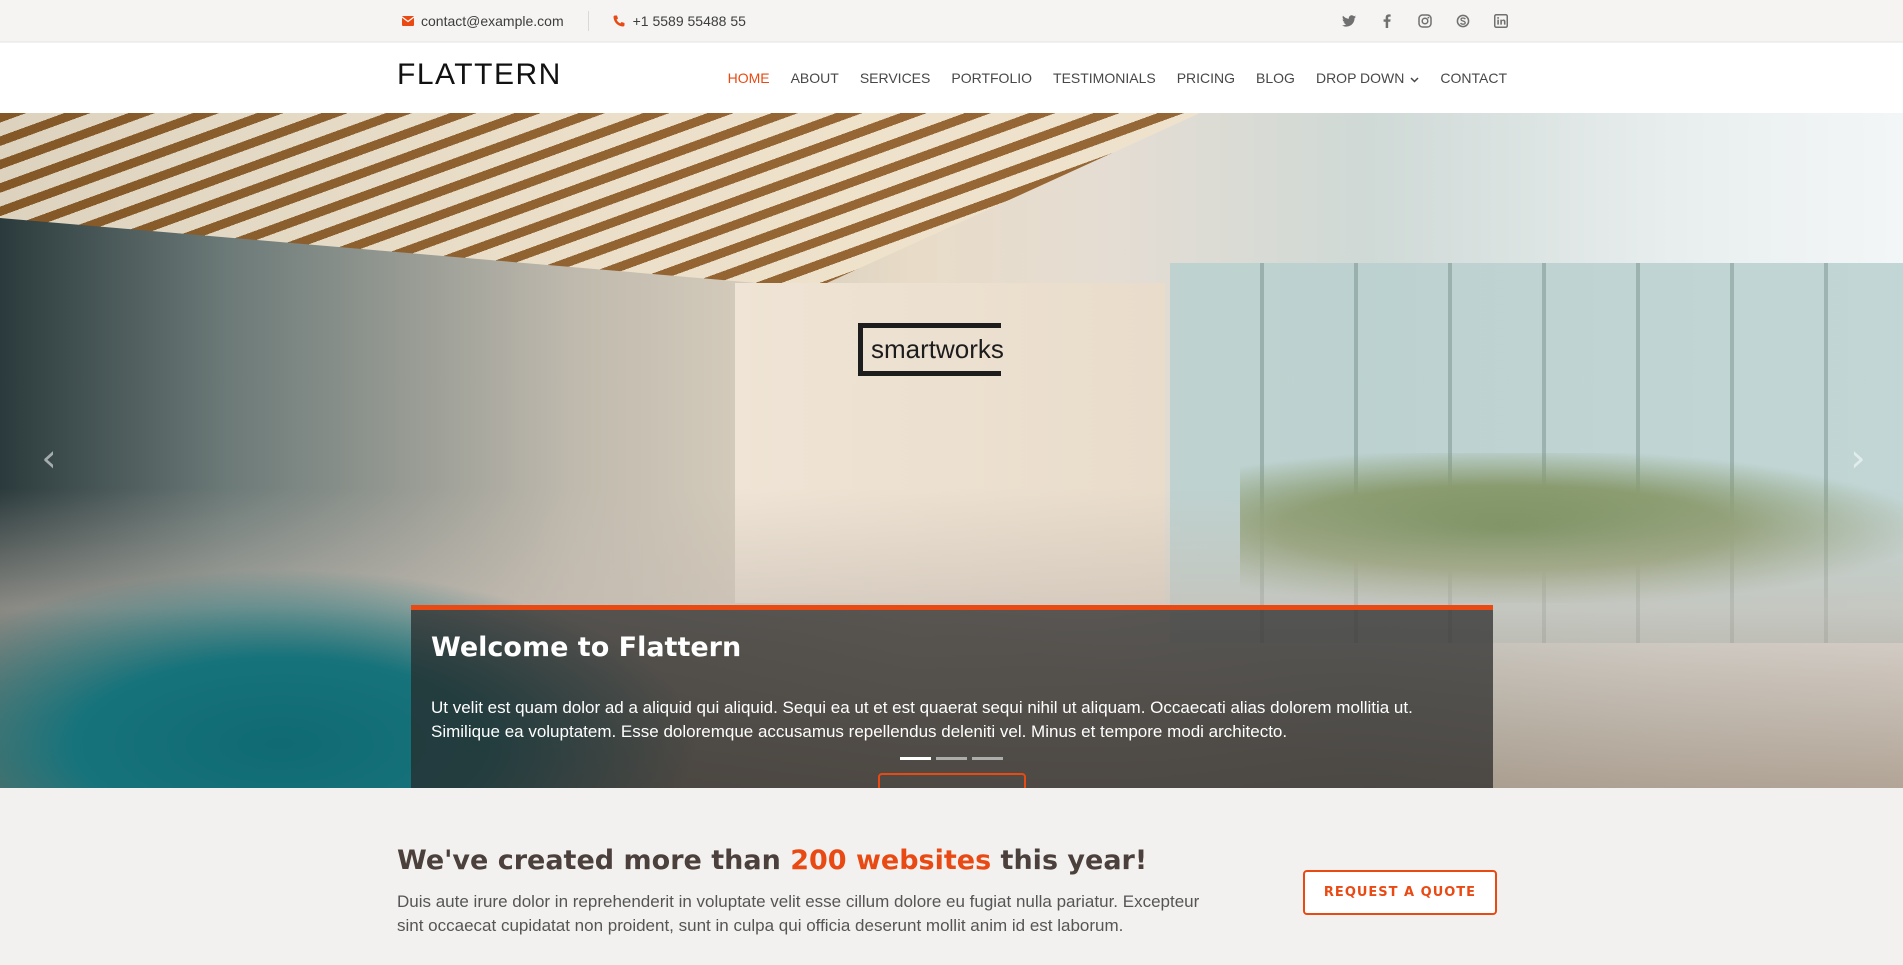 The width and height of the screenshot is (1903, 965). What do you see at coordinates (1360, 78) in the screenshot?
I see `nav-drop-down-label: DROP DOWN` at bounding box center [1360, 78].